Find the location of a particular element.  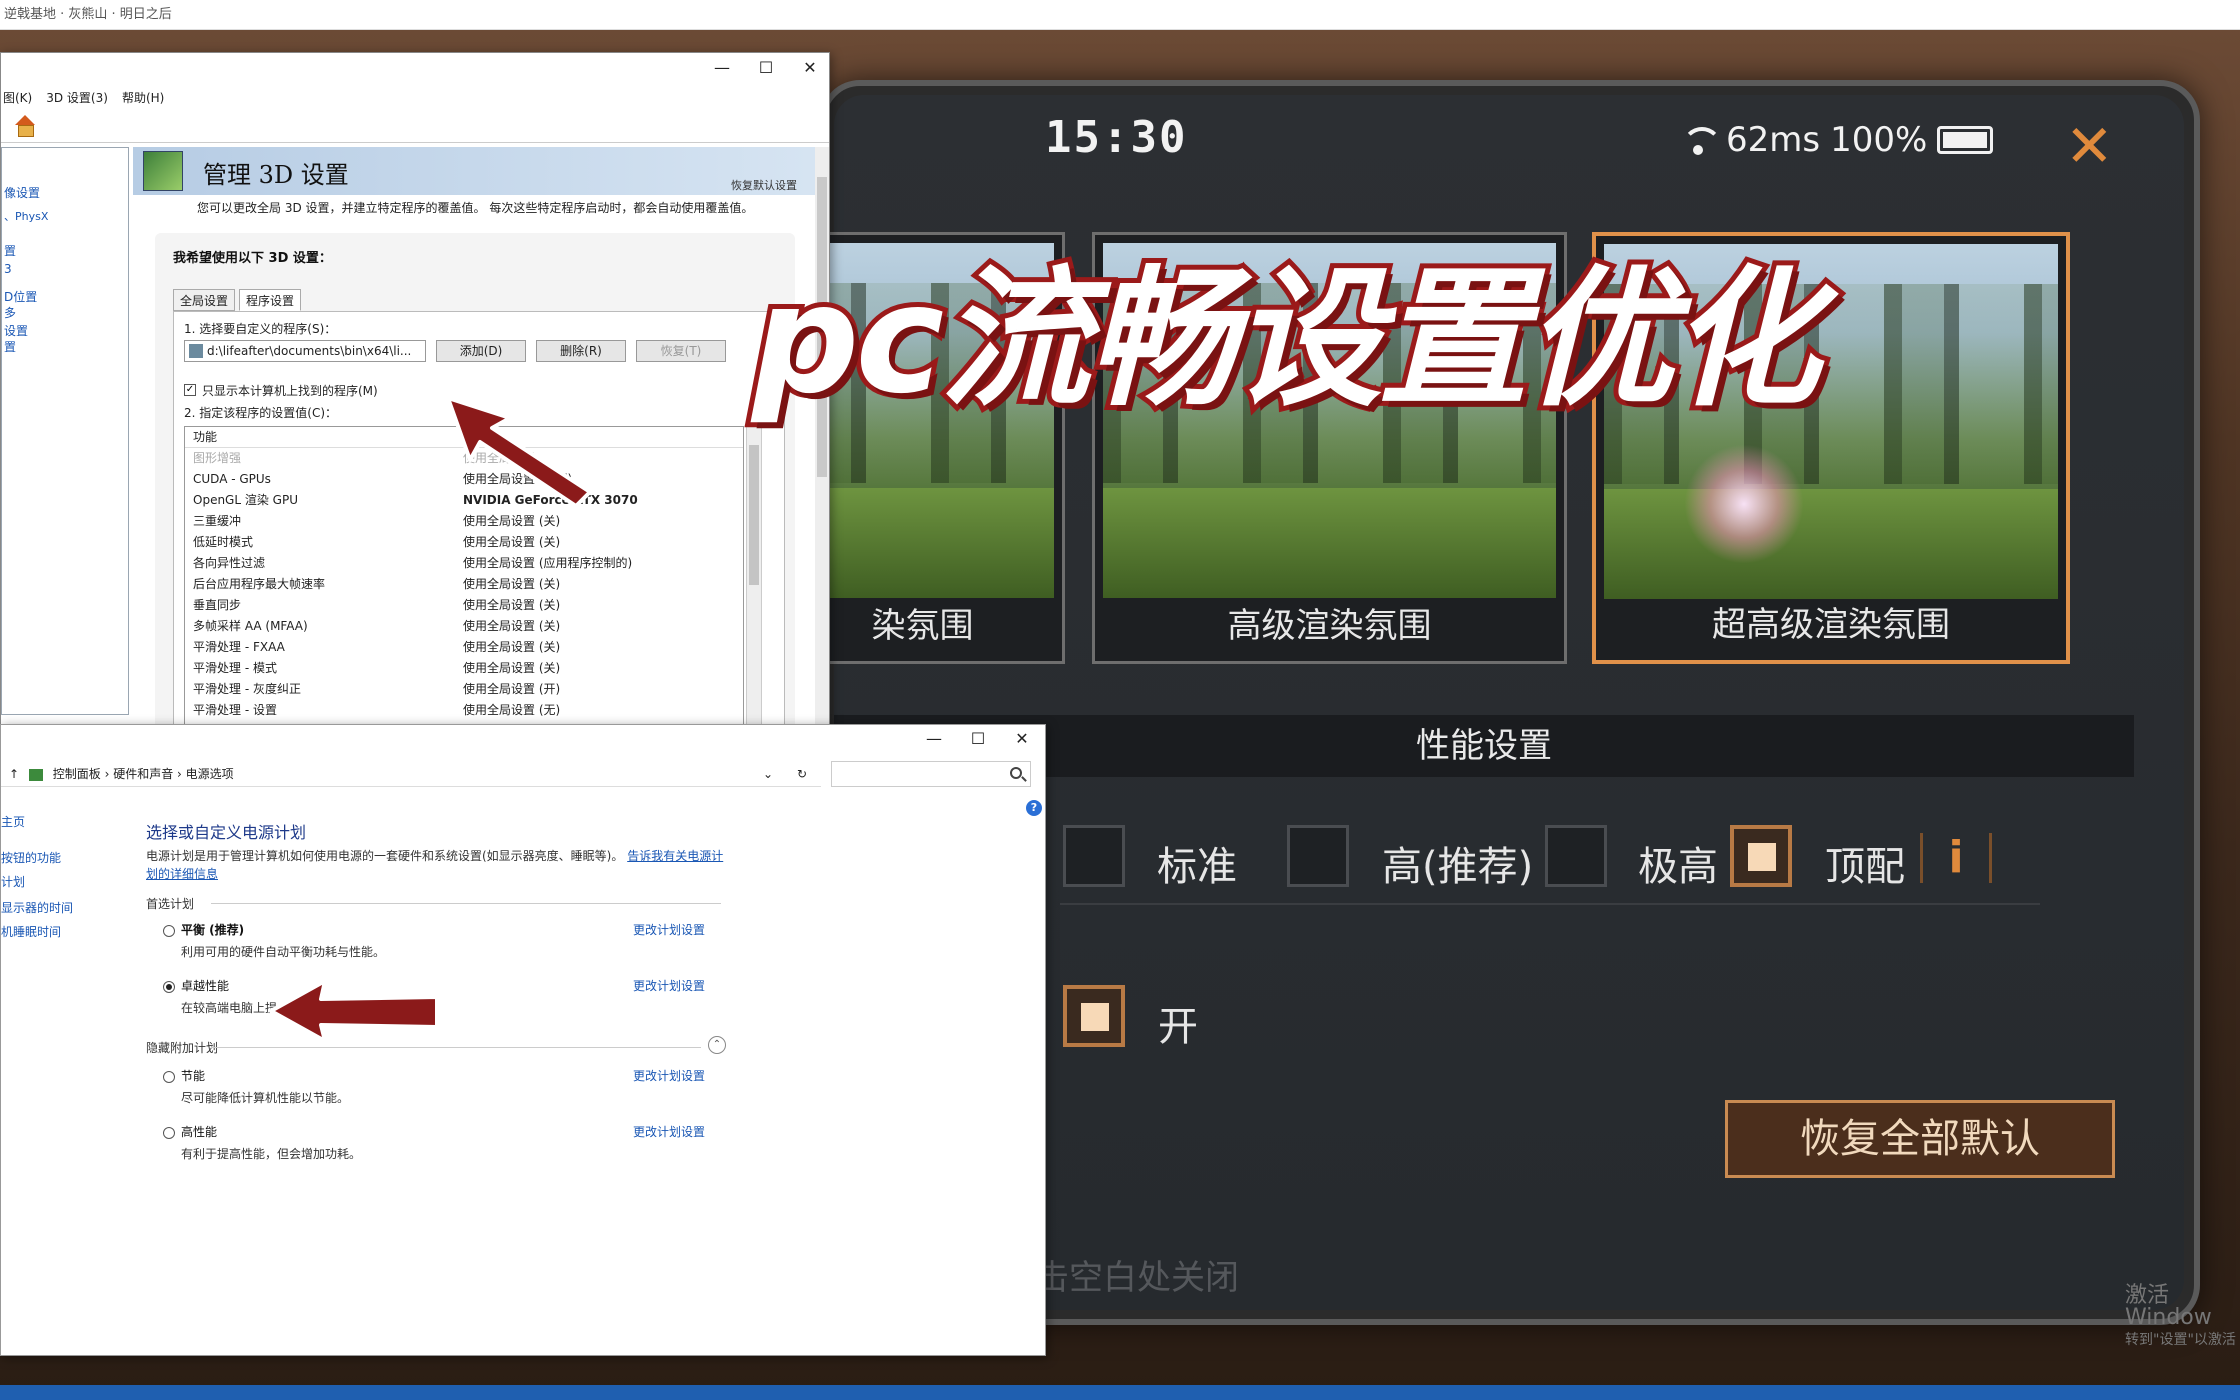

plan-settings-link-power-saver: 更改计划设置 is located at coordinates (669, 1075).